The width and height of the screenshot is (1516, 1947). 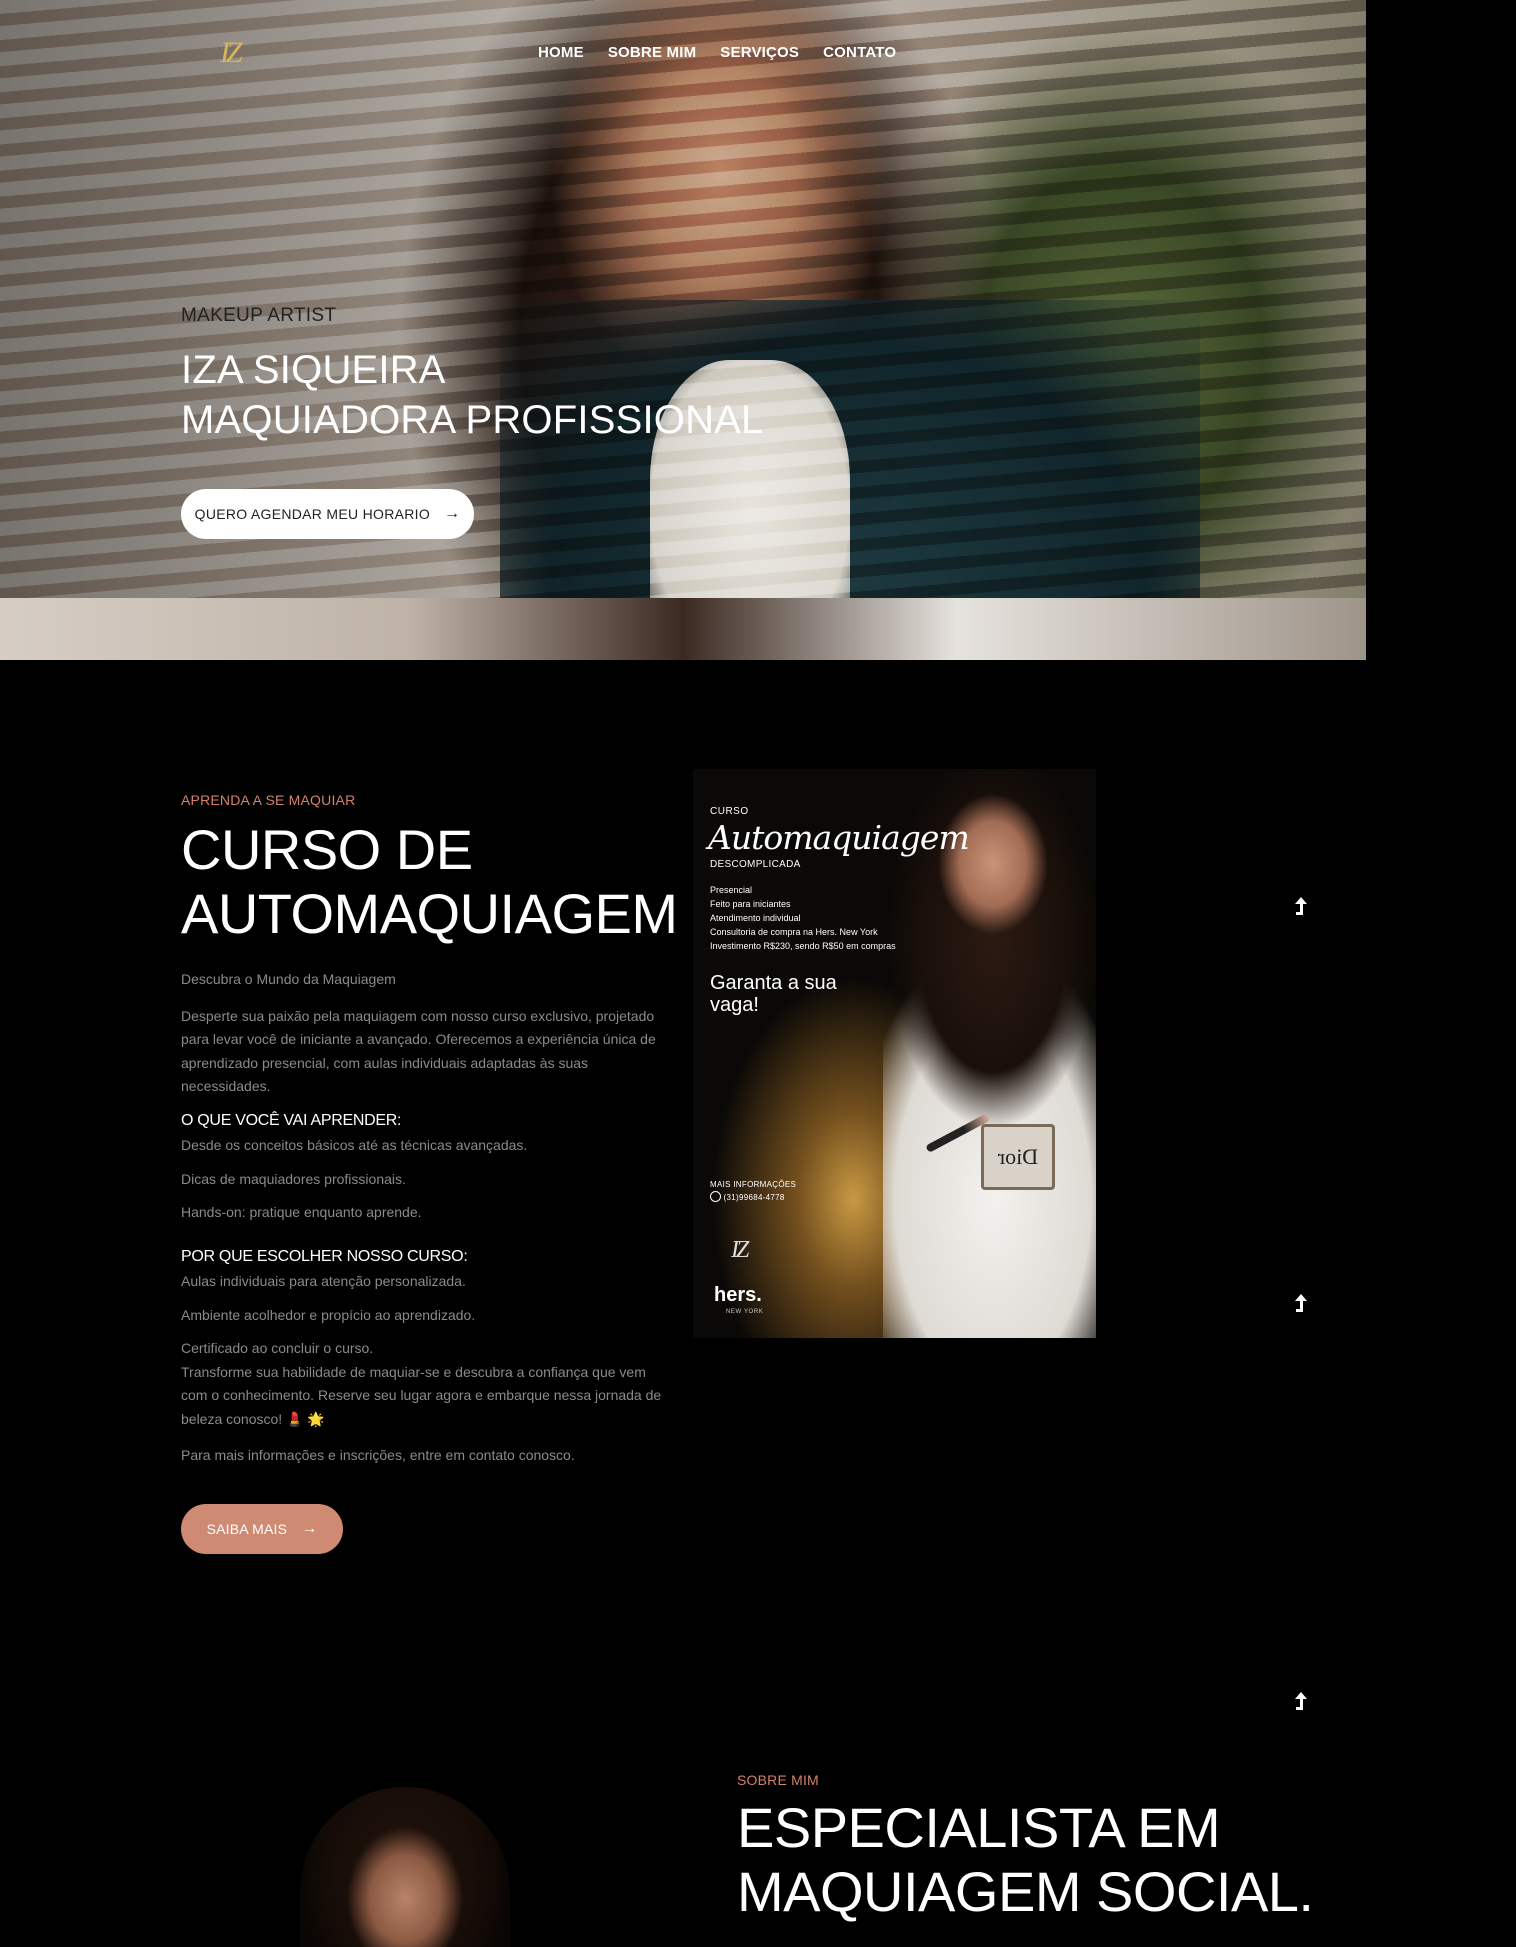 What do you see at coordinates (755, 918) in the screenshot?
I see `poster-feature: Atendimento individual` at bounding box center [755, 918].